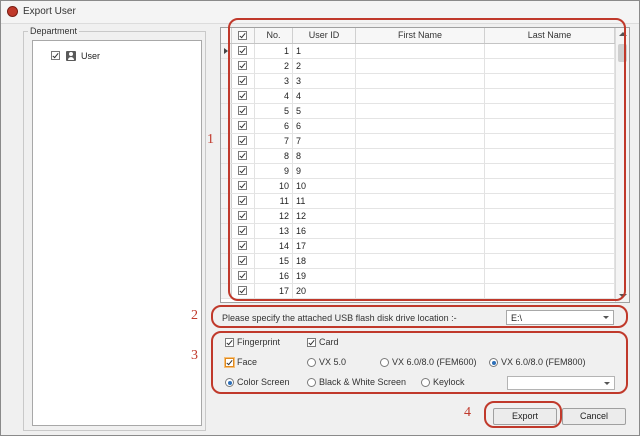  Describe the element at coordinates (324, 126) in the screenshot. I see `user-id-cell: 6` at that location.